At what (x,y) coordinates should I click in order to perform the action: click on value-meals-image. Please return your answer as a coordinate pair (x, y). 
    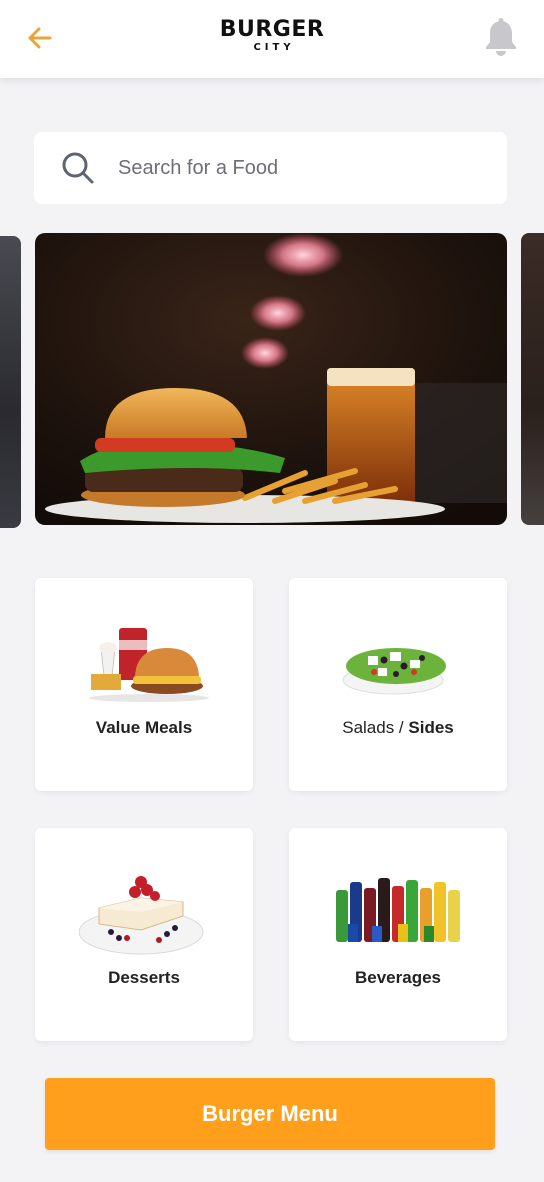
    Looking at the image, I should click on (144, 663).